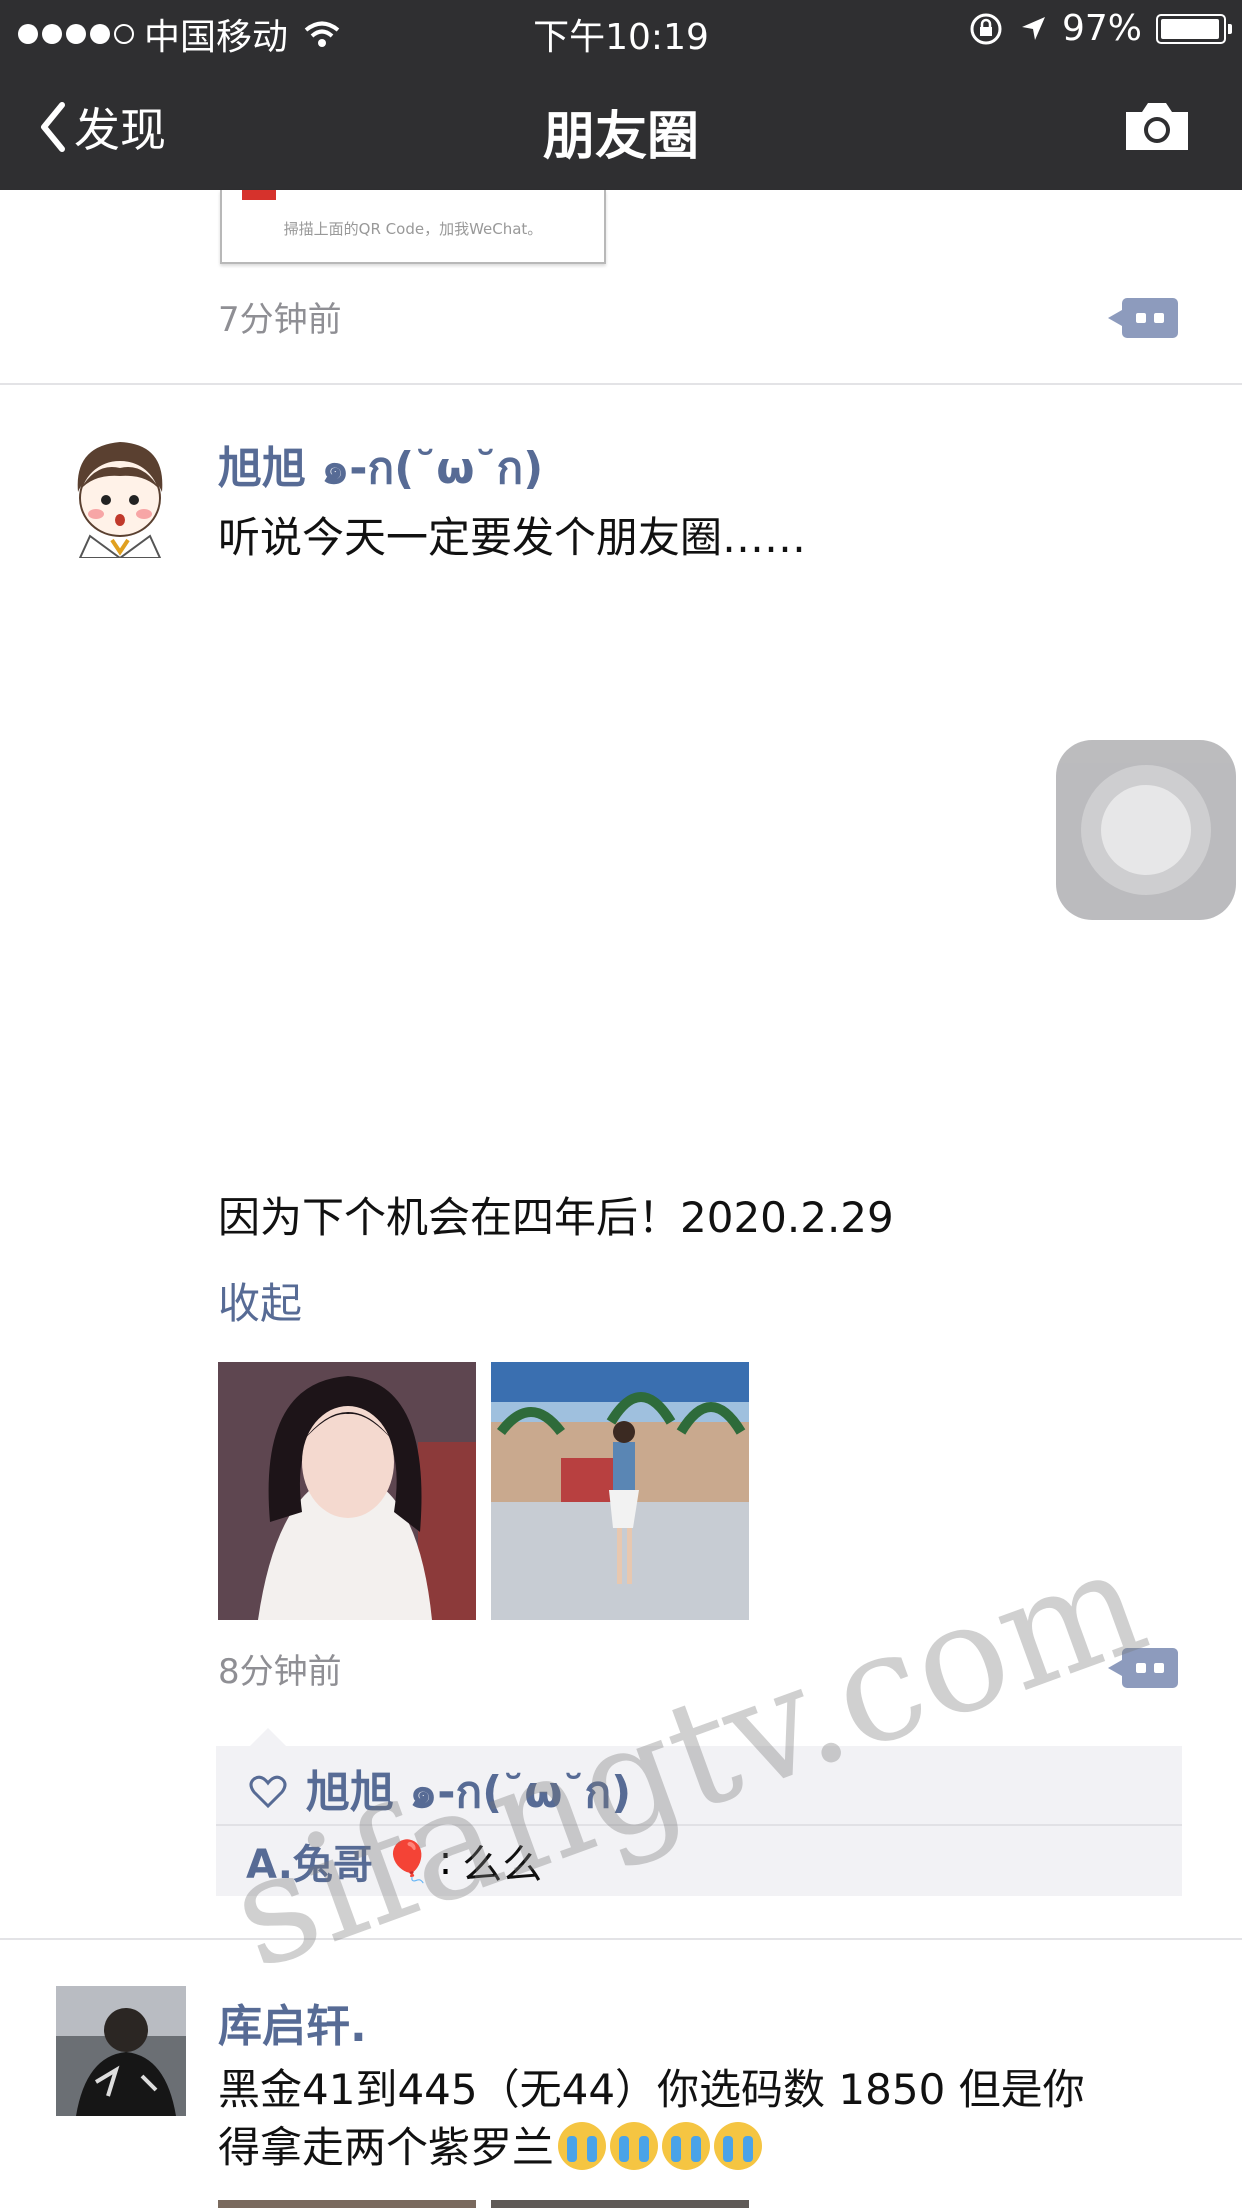 This screenshot has height=2208, width=1242. I want to click on camera-button, so click(1157, 128).